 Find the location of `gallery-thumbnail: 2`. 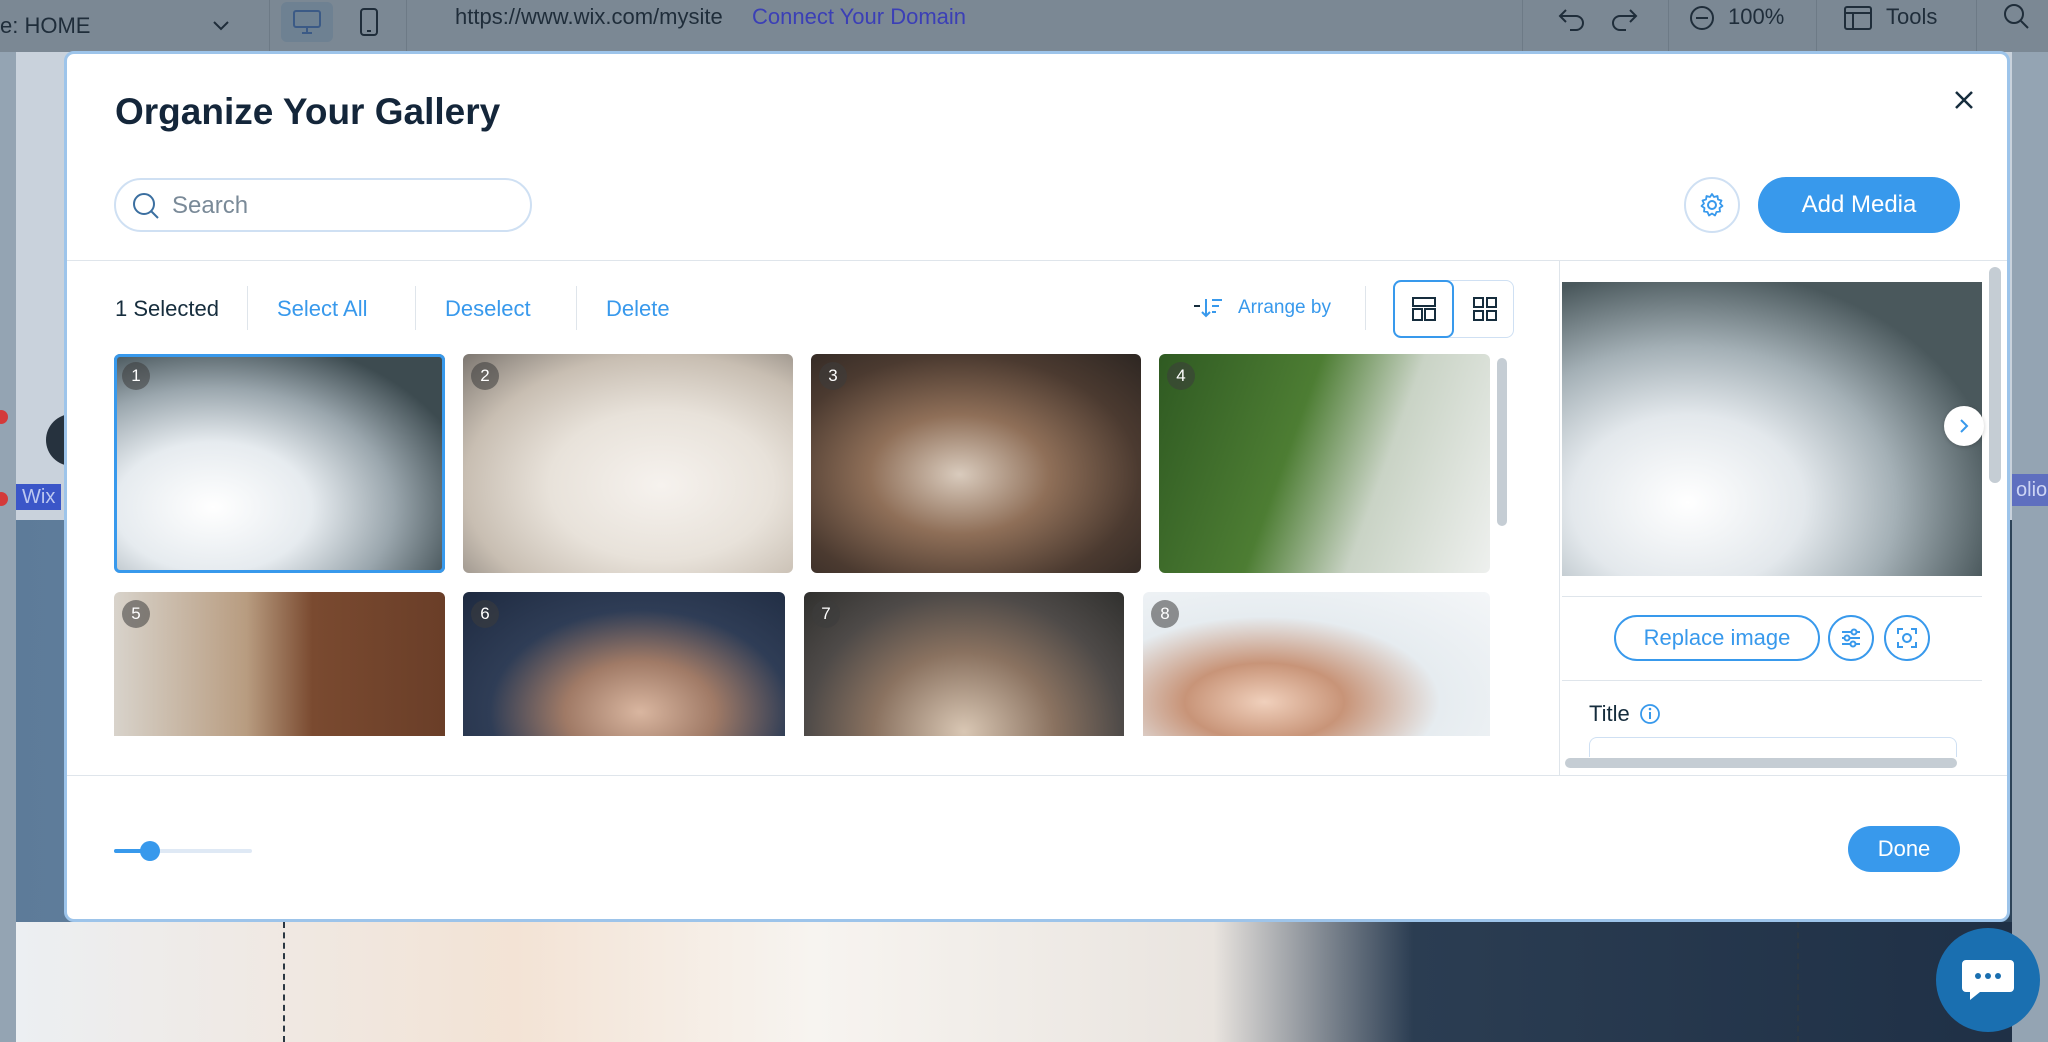

gallery-thumbnail: 2 is located at coordinates (628, 463).